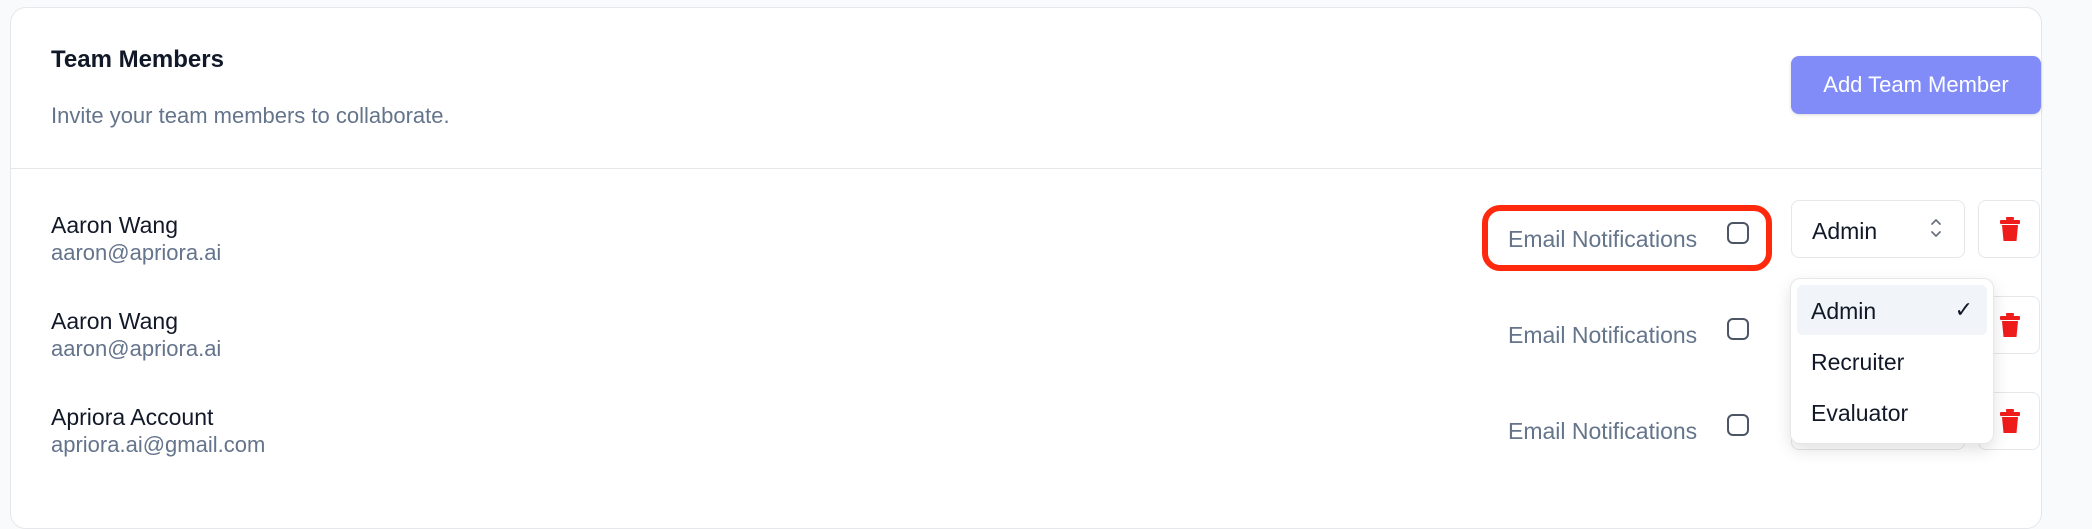 The height and width of the screenshot is (529, 2092). I want to click on role-option-label: Recruiter, so click(1858, 362).